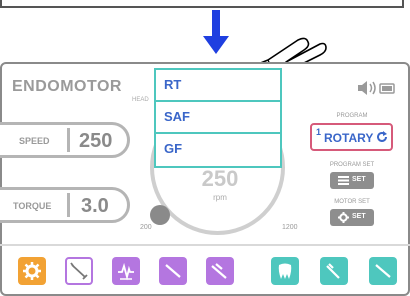 Image resolution: width=410 pixels, height=296 pixels. What do you see at coordinates (218, 150) in the screenshot?
I see `menu-item-gf: GF` at bounding box center [218, 150].